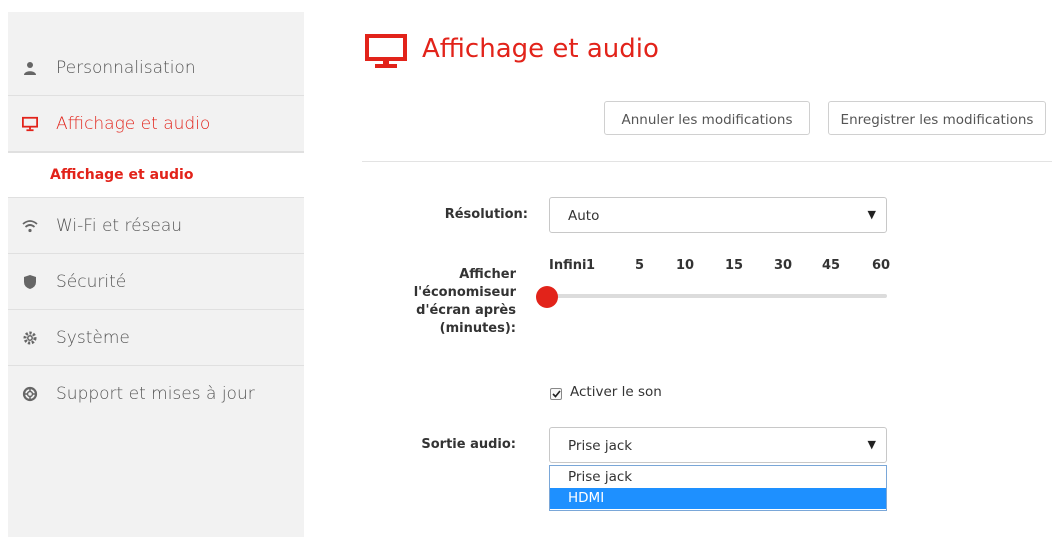 The width and height of the screenshot is (1052, 537). Describe the element at coordinates (718, 215) in the screenshot. I see `resolution-select: Auto ▼` at that location.